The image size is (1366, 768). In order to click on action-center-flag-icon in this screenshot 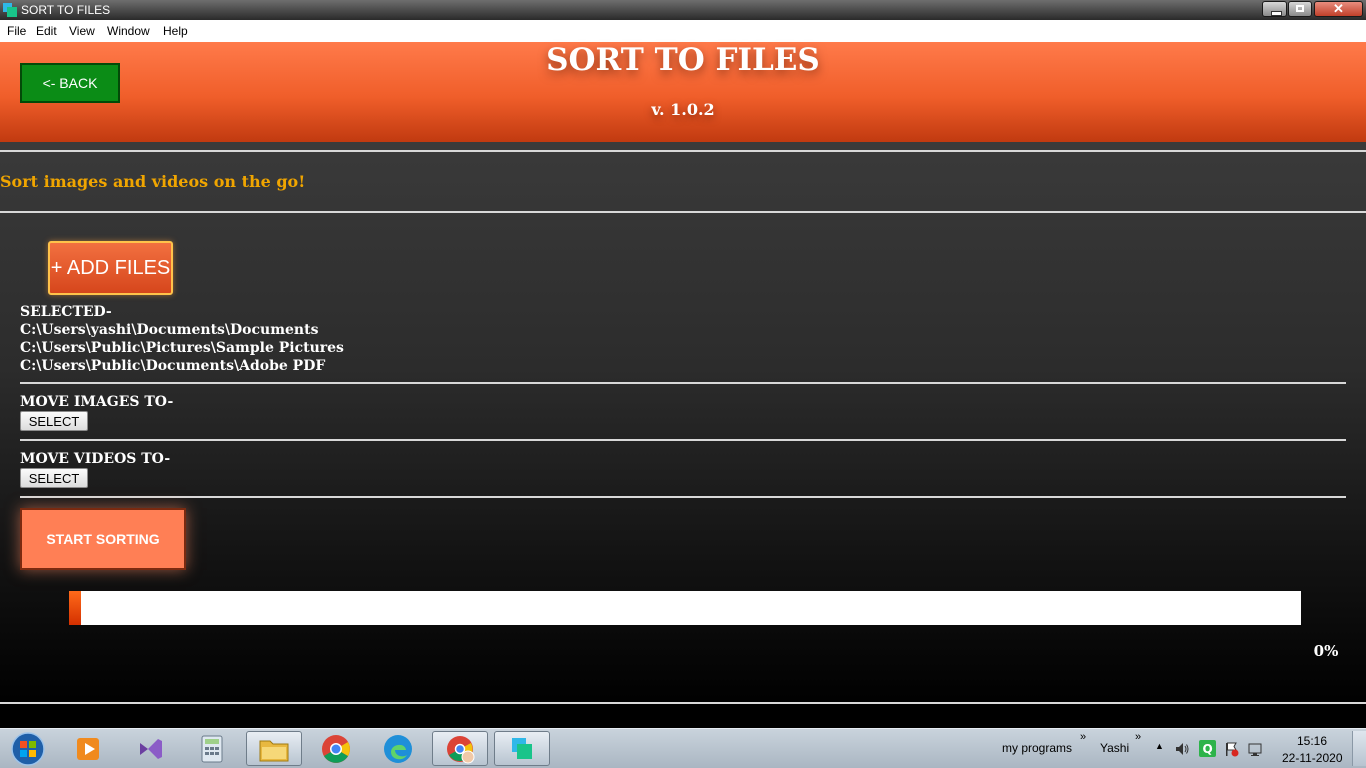, I will do `click(1231, 749)`.